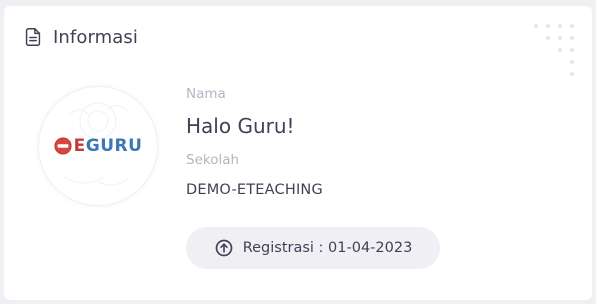 The height and width of the screenshot is (304, 596). Describe the element at coordinates (224, 248) in the screenshot. I see `arrow-up-circle-icon` at that location.